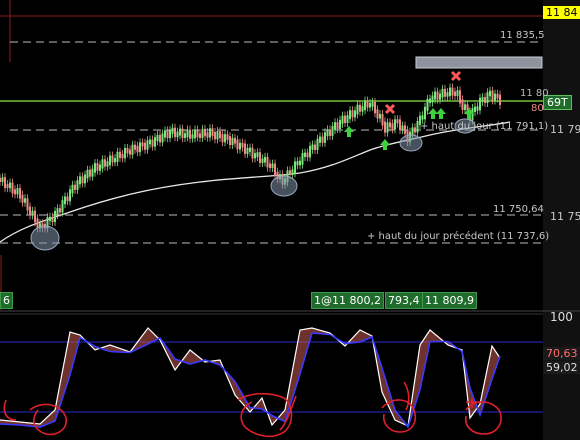 The height and width of the screenshot is (440, 580). What do you see at coordinates (458, 236) in the screenshot?
I see `prev-day-high-label: + haut du jour précédent (11 737,6)` at bounding box center [458, 236].